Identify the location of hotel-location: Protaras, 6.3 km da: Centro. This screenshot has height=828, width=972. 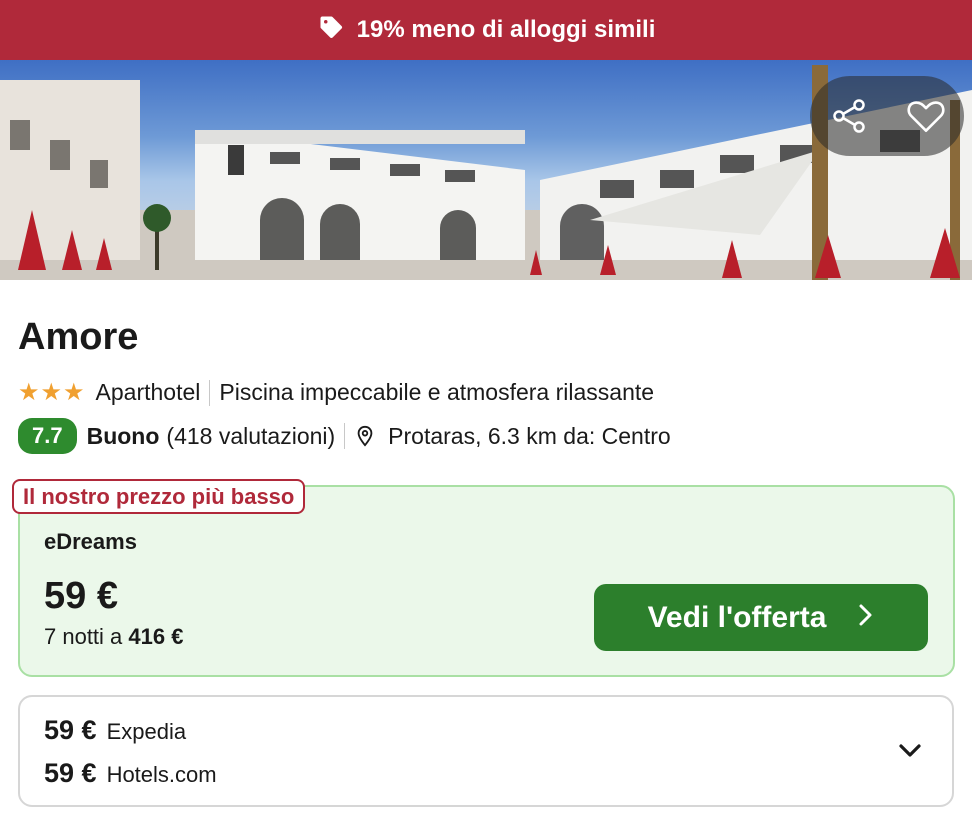
(529, 436).